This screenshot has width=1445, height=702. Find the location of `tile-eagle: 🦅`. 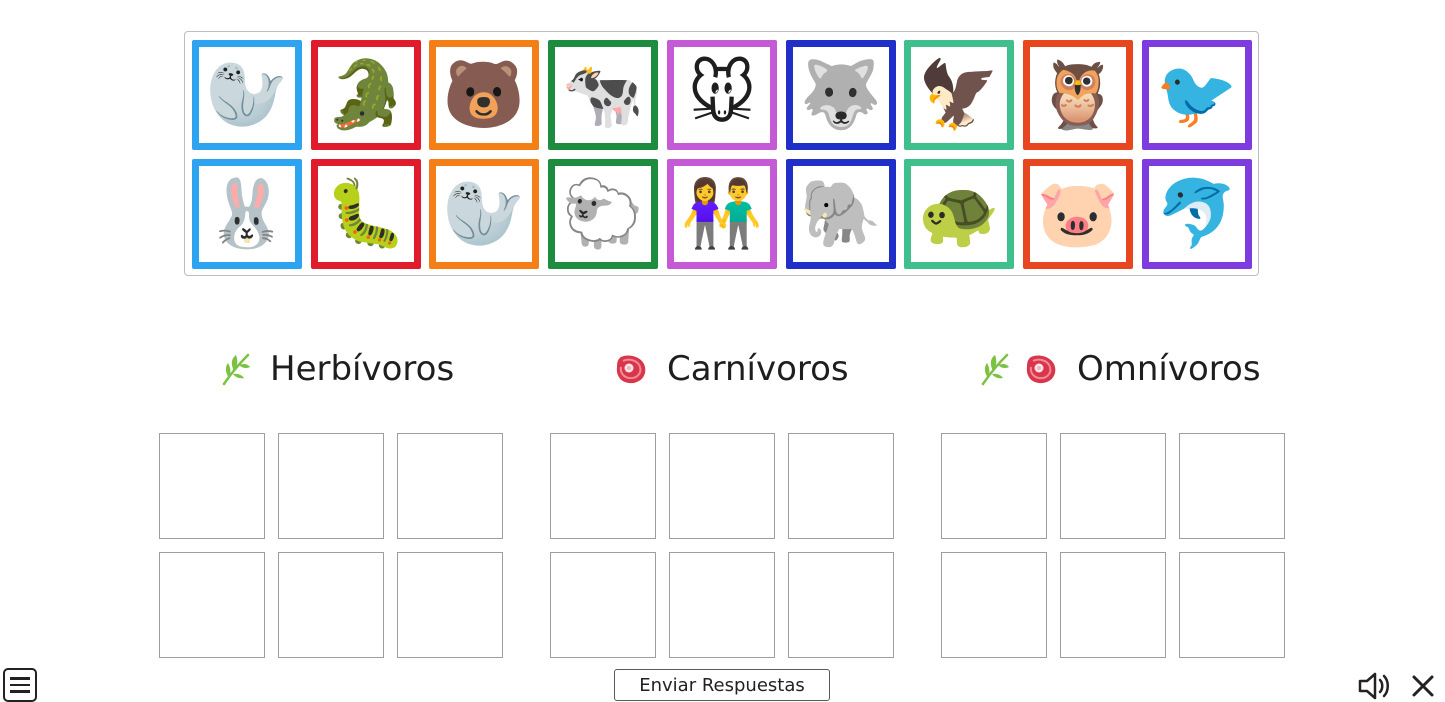

tile-eagle: 🦅 is located at coordinates (959, 95).